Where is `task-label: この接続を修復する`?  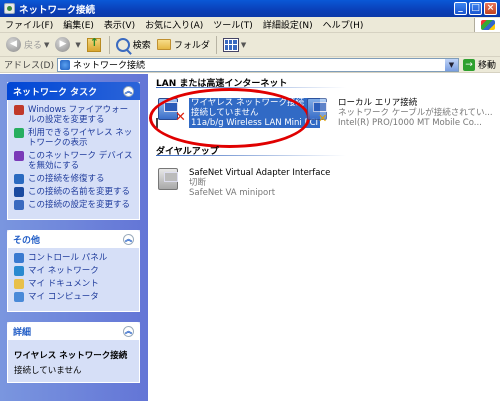 task-label: この接続を修復する is located at coordinates (66, 179).